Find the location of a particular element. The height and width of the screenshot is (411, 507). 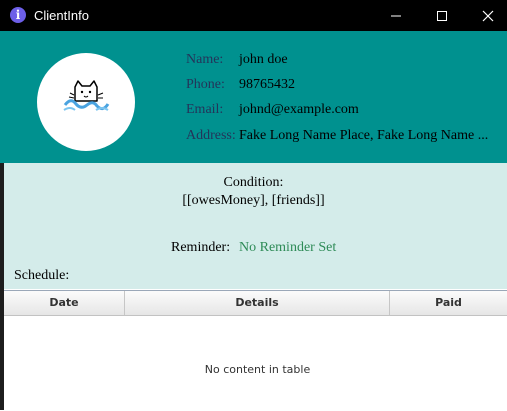

column-header-date: Date is located at coordinates (64, 303).